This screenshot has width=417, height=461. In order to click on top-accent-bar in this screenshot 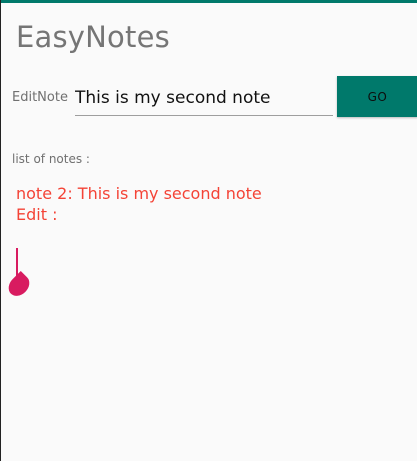, I will do `click(209, 1)`.